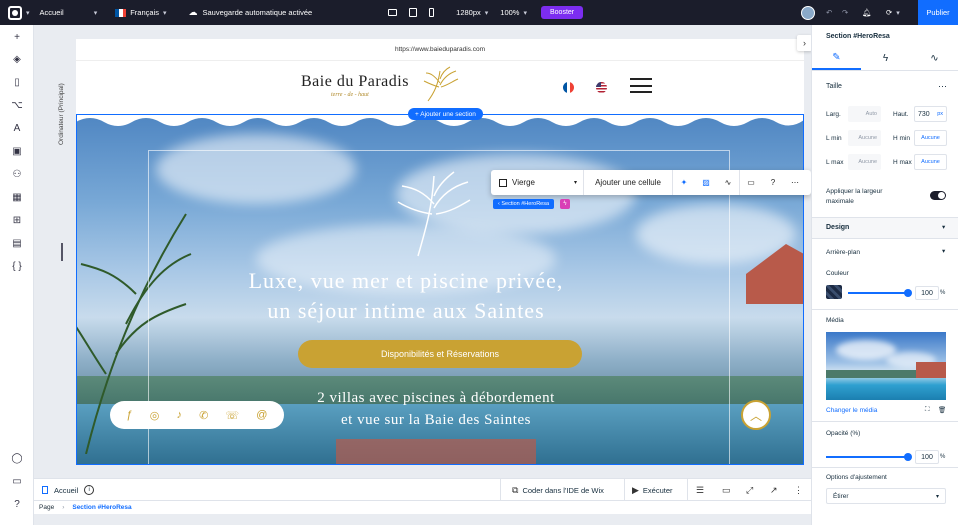  Describe the element at coordinates (440, 354) in the screenshot. I see `reservations-button: Disponibilités et Réservations` at that location.